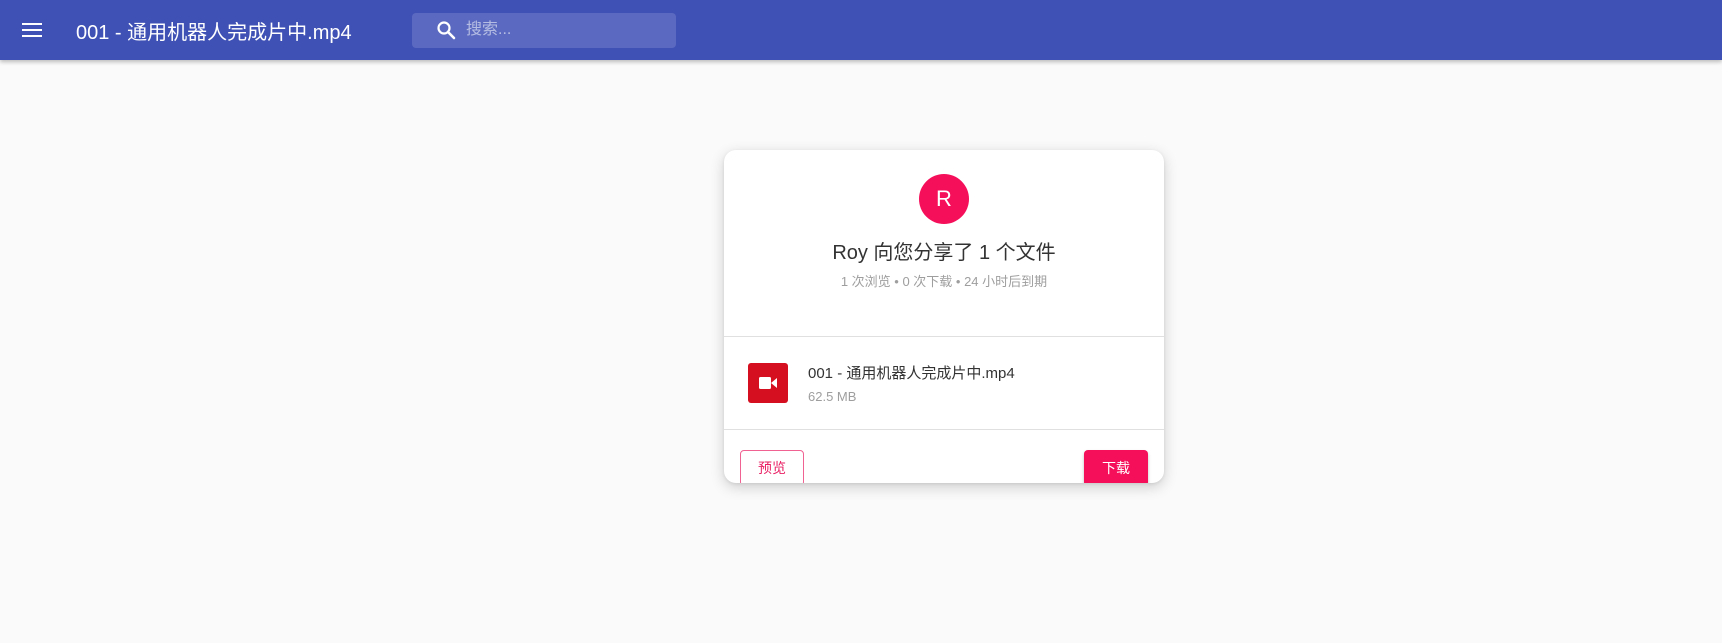 The image size is (1722, 643). What do you see at coordinates (944, 281) in the screenshot?
I see `share-meta: 1 次浏览 • 0 次下载 • 24 小时后到期` at bounding box center [944, 281].